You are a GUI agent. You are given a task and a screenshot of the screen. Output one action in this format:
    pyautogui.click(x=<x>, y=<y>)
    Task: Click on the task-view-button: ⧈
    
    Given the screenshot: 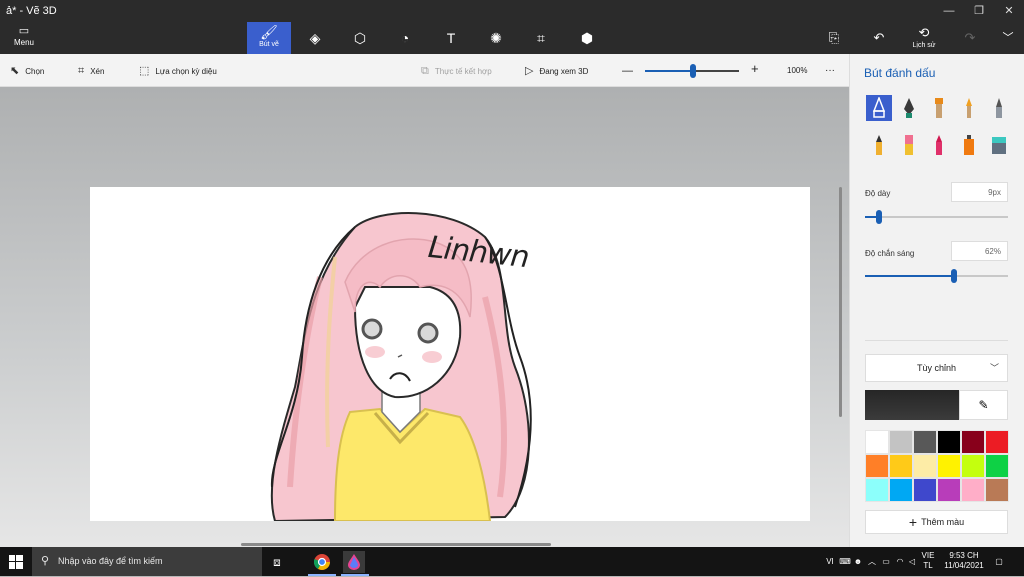 What is the action you would take?
    pyautogui.click(x=277, y=562)
    